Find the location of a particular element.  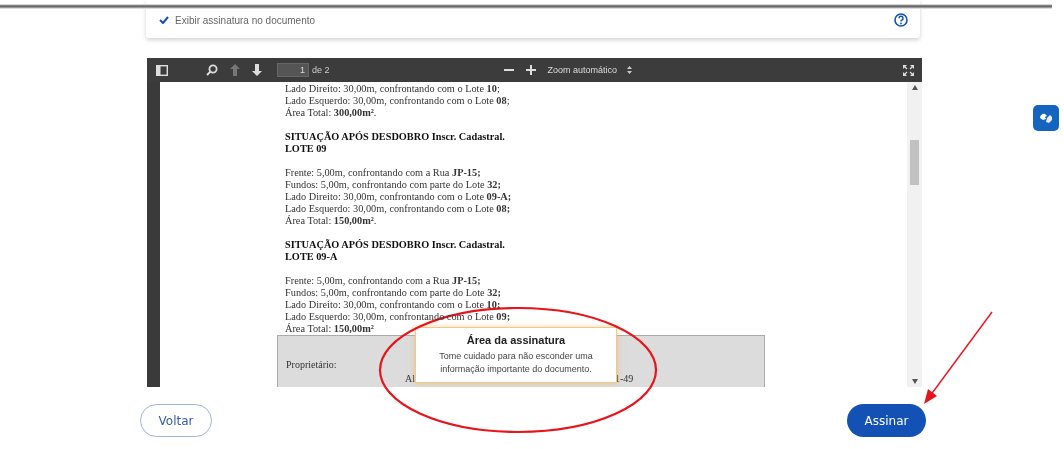

up-arrow-icon is located at coordinates (235, 70).